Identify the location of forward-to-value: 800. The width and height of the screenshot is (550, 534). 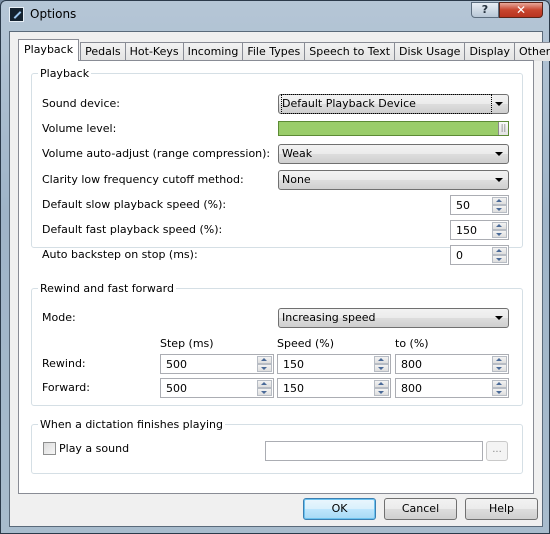
(411, 388).